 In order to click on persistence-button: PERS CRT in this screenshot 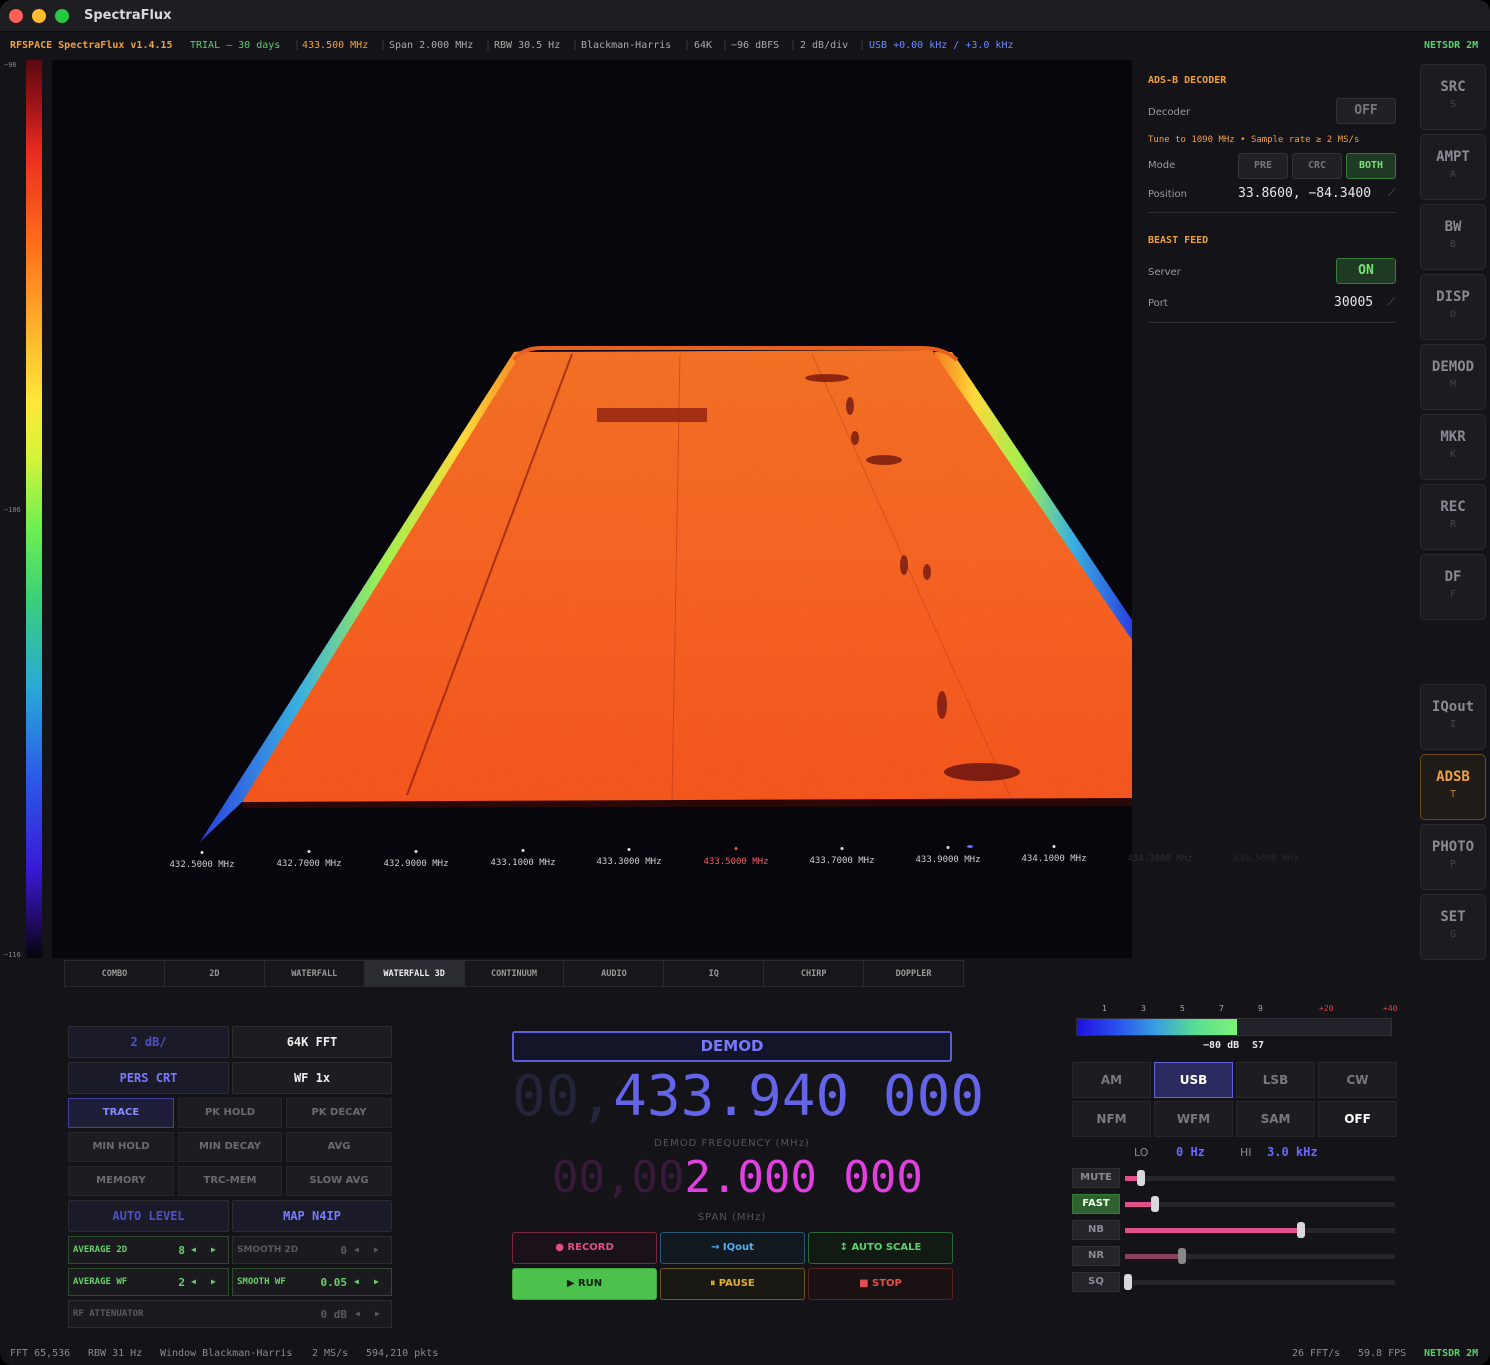, I will do `click(148, 1078)`.